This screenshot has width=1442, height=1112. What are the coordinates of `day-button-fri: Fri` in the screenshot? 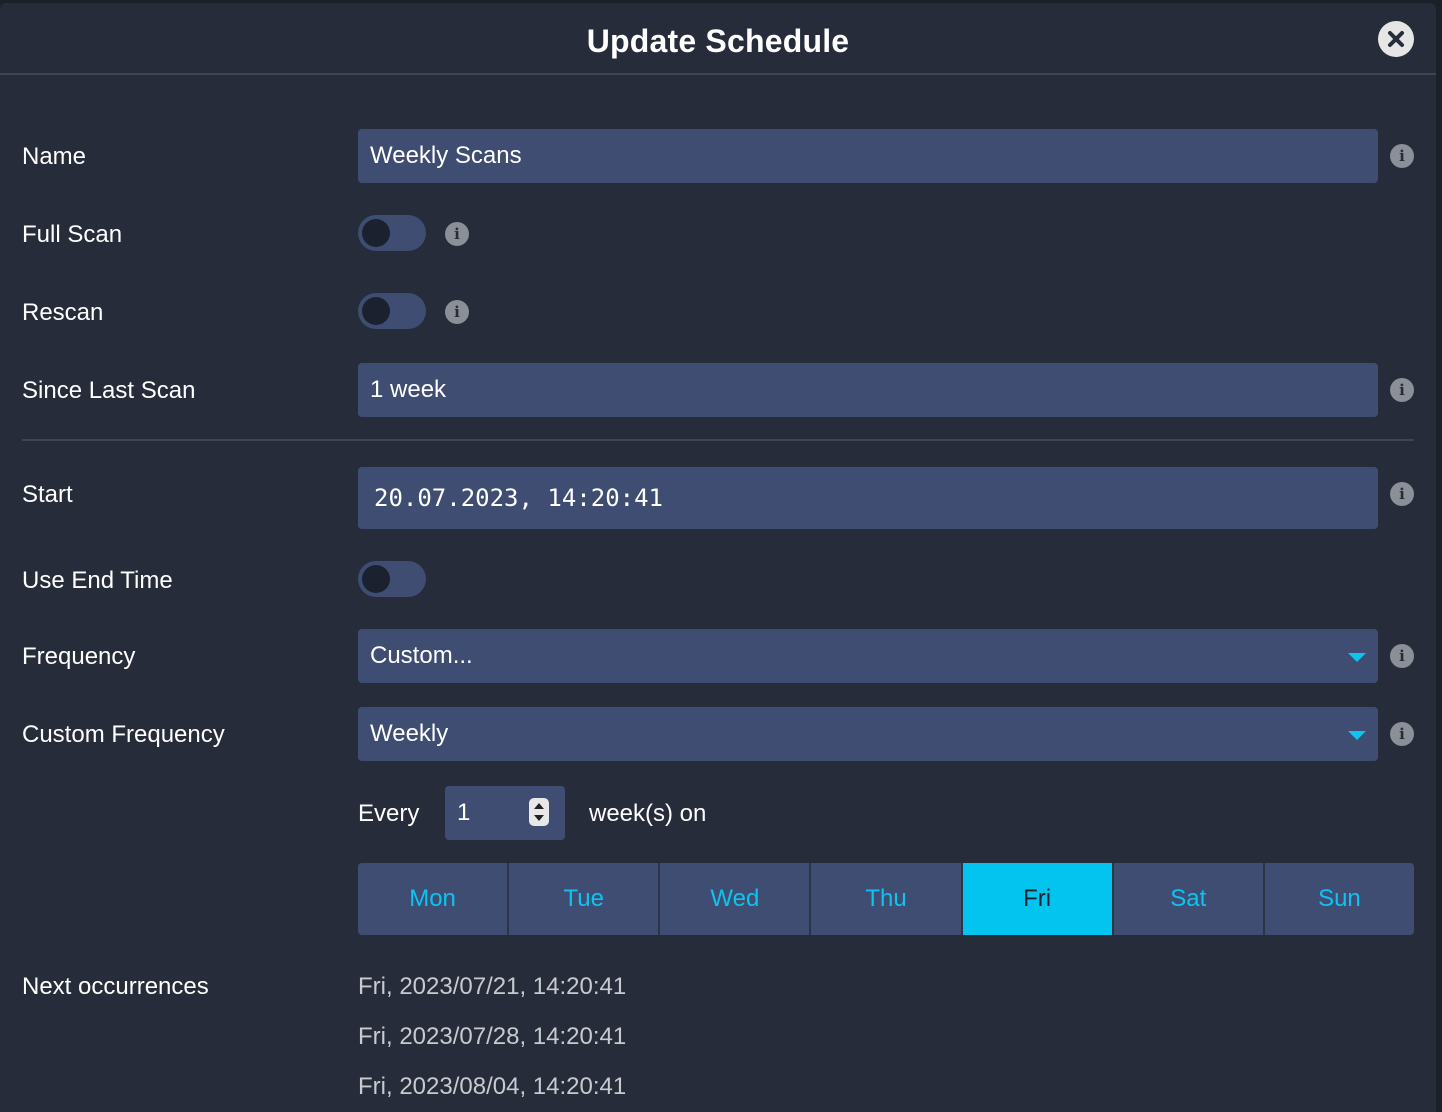 It's located at (1038, 899).